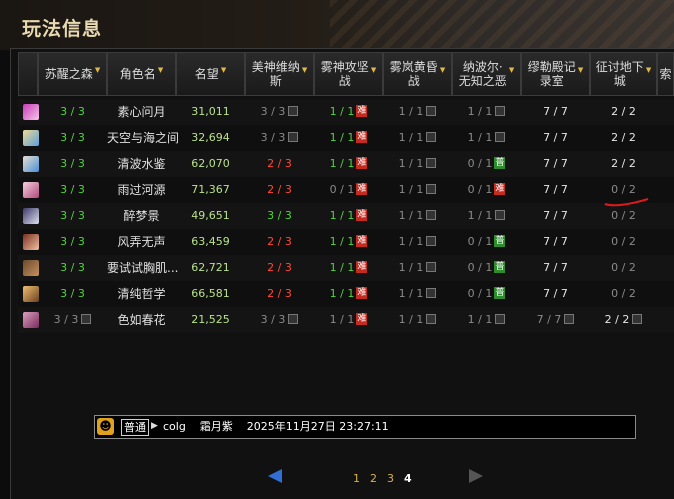 This screenshot has height=499, width=674. I want to click on mist-value: 1 / 1, so click(342, 241).